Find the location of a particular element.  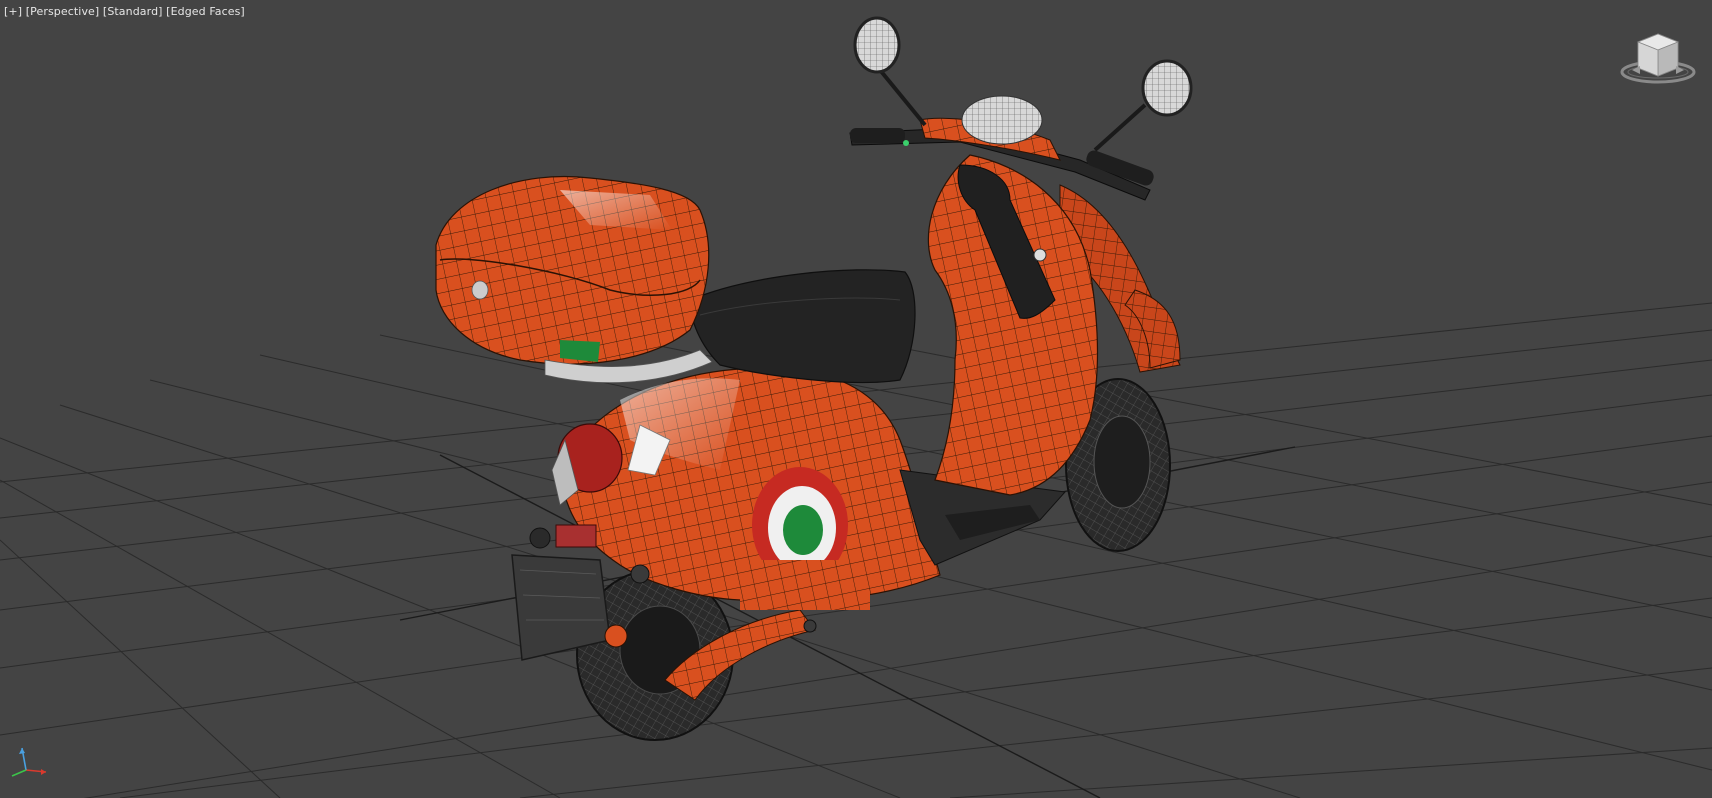

viewport-menu-plus: [+] is located at coordinates (13, 11).